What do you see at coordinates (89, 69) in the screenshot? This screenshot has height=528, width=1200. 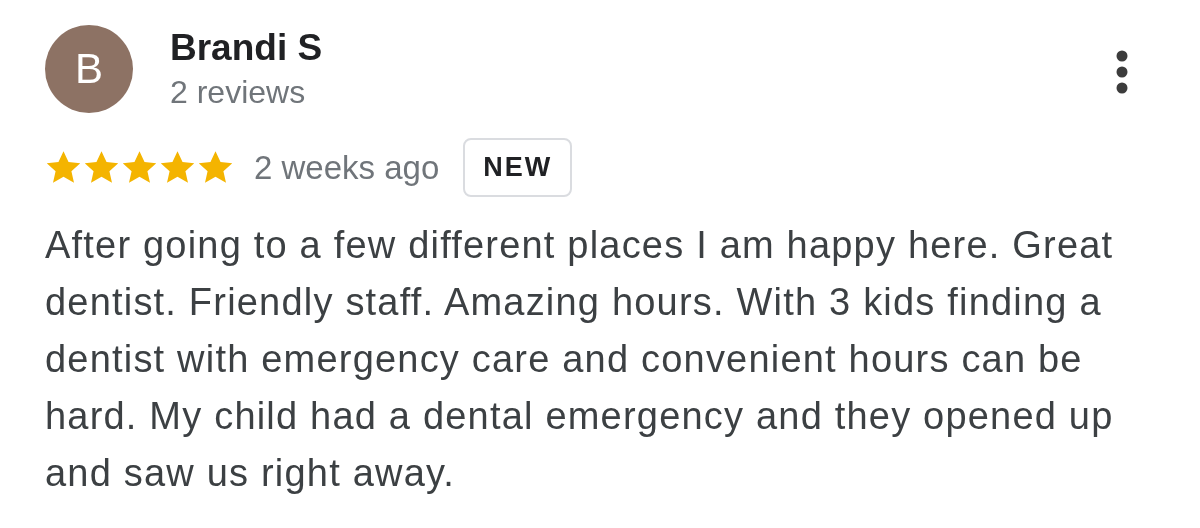 I see `avatar: B` at bounding box center [89, 69].